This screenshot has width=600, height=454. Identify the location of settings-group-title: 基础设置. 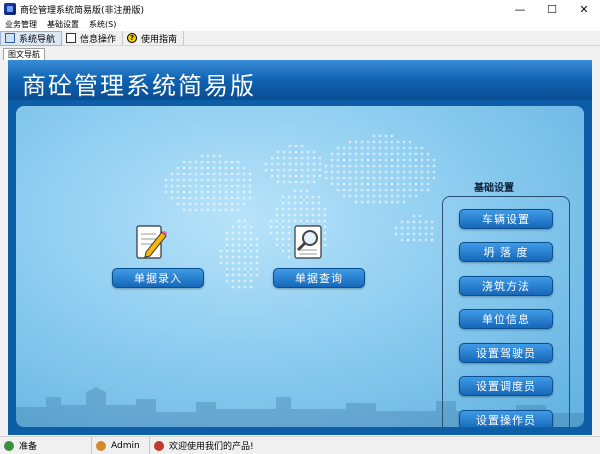
(494, 188).